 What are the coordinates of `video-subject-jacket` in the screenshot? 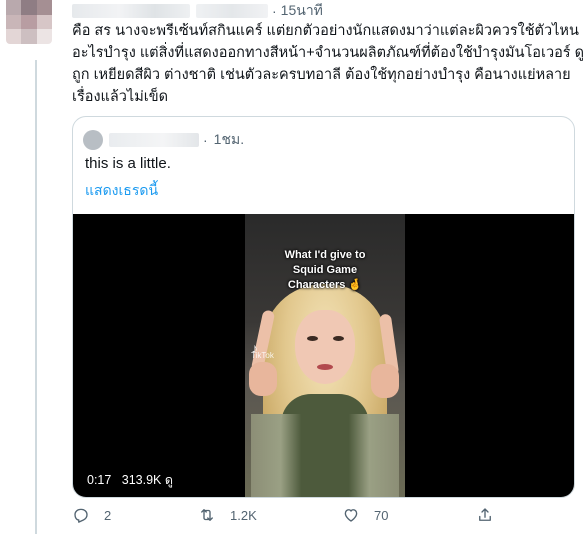 It's located at (325, 455).